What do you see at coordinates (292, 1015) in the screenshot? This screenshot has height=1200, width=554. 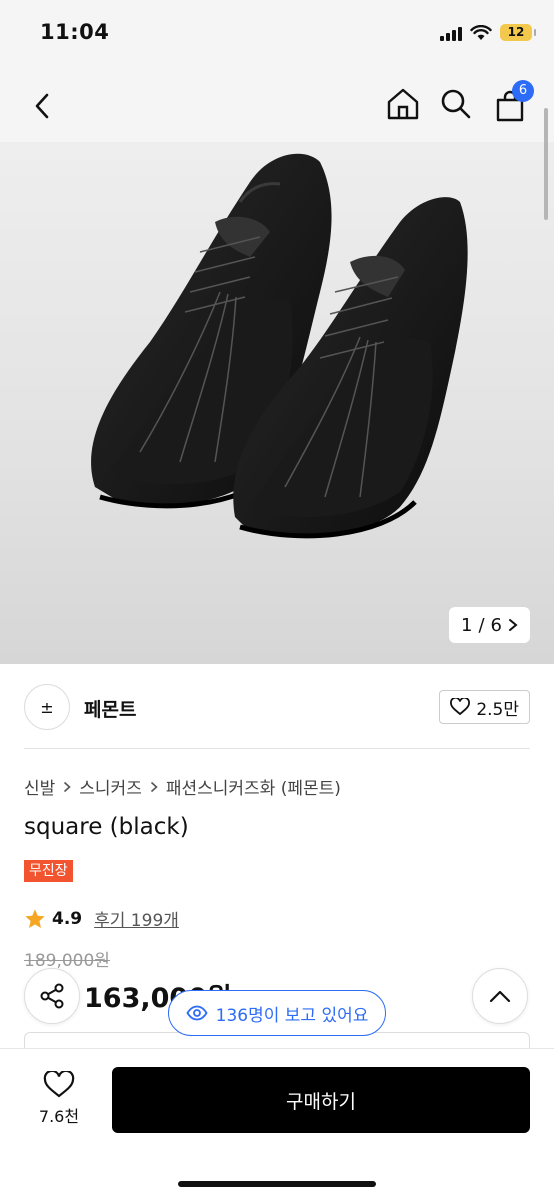 I see `viewers-text: 136명이 보고 있어요` at bounding box center [292, 1015].